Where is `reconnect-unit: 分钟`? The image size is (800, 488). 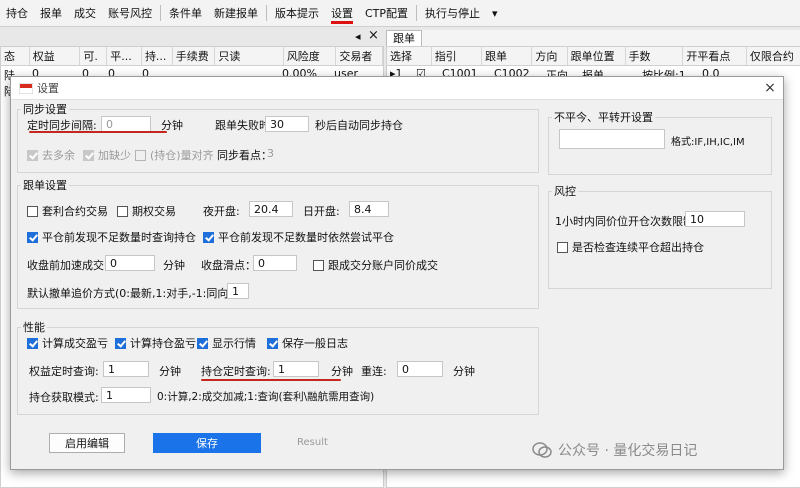 reconnect-unit: 分钟 is located at coordinates (464, 371).